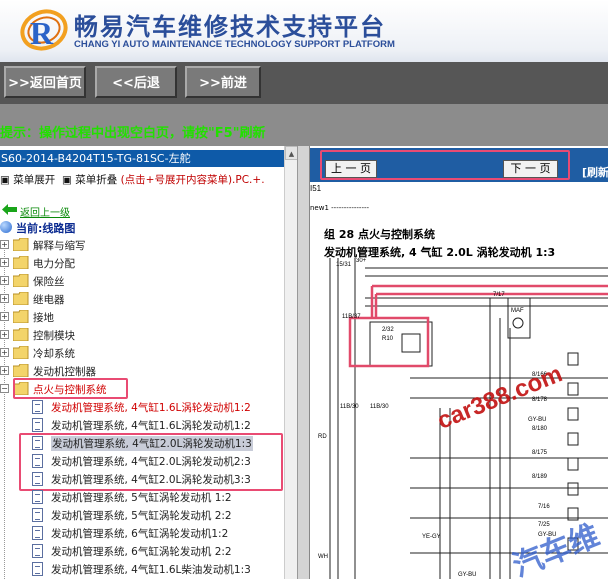  I want to click on diagram-label: WH, so click(323, 557).